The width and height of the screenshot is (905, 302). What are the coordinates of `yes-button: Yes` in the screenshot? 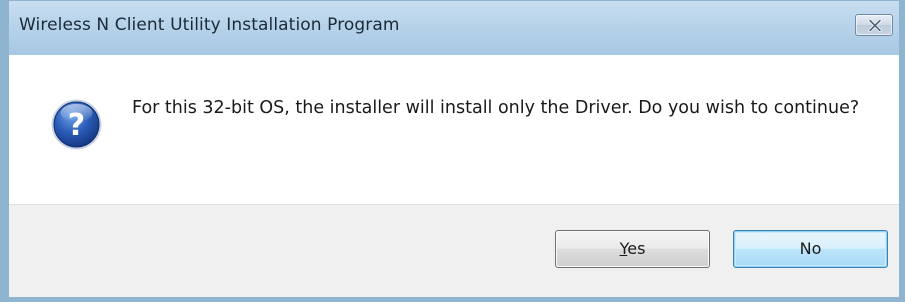 It's located at (632, 249).